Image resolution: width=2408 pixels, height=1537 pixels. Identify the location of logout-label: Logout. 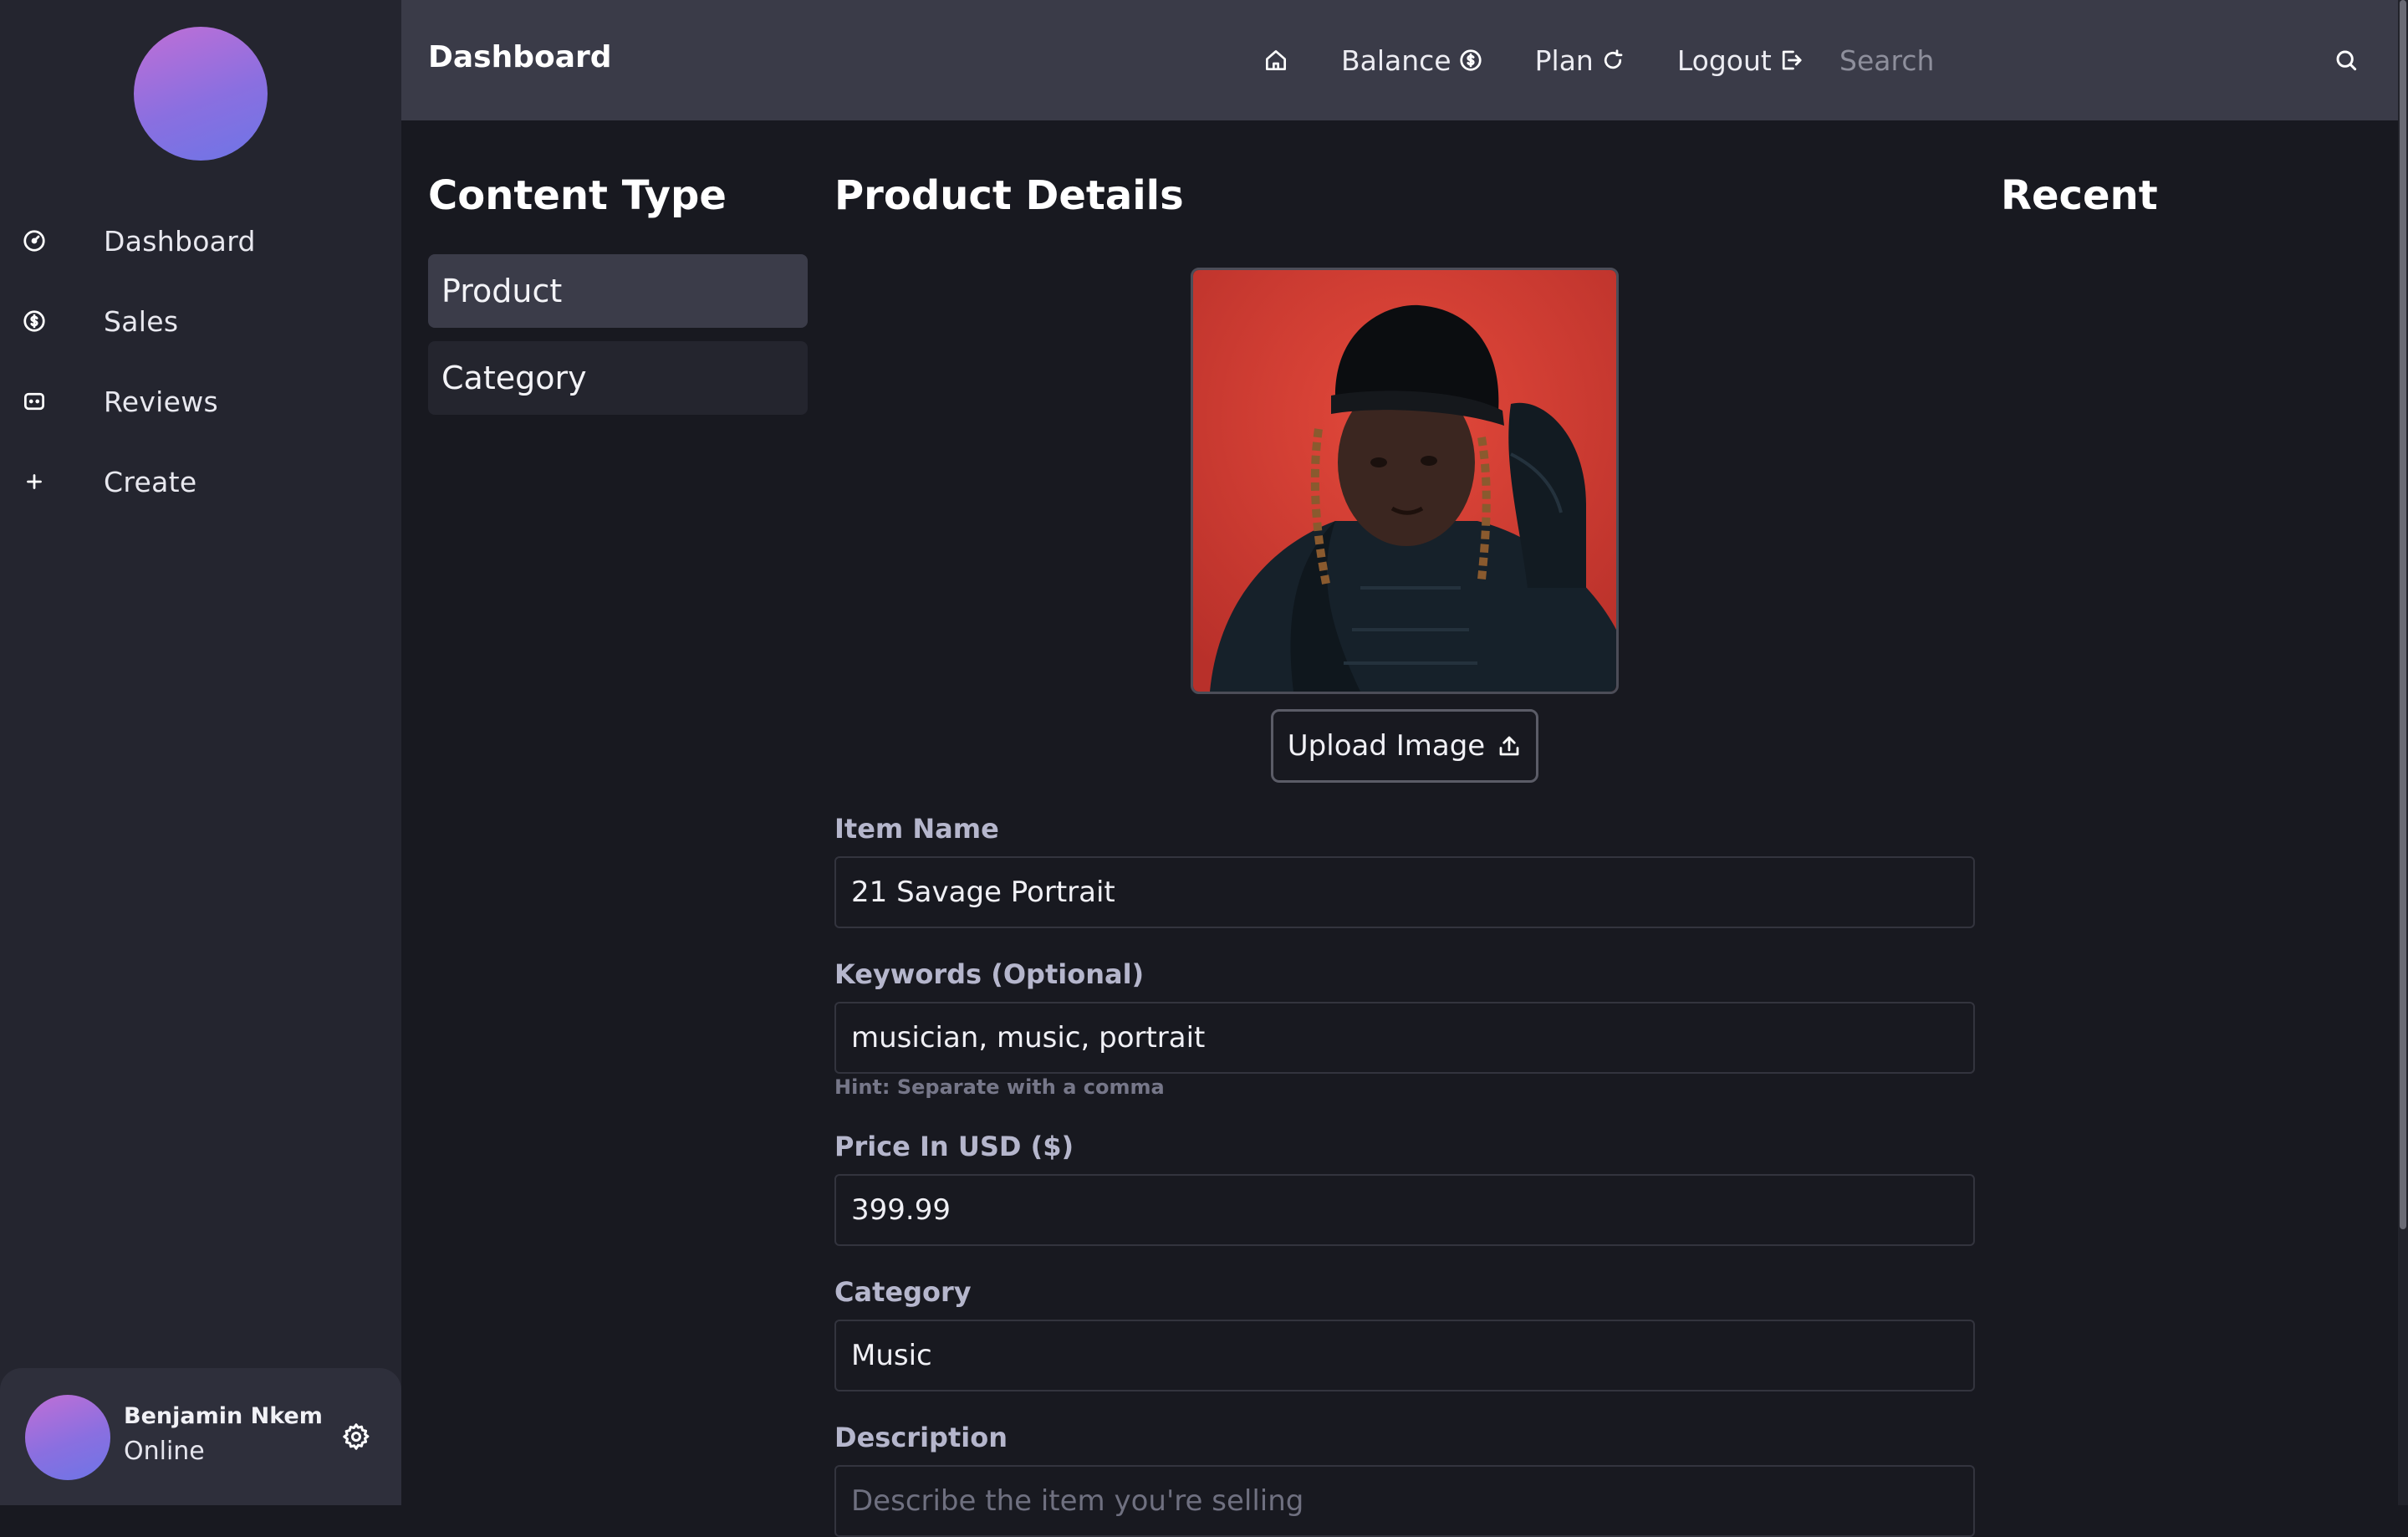
(1724, 60).